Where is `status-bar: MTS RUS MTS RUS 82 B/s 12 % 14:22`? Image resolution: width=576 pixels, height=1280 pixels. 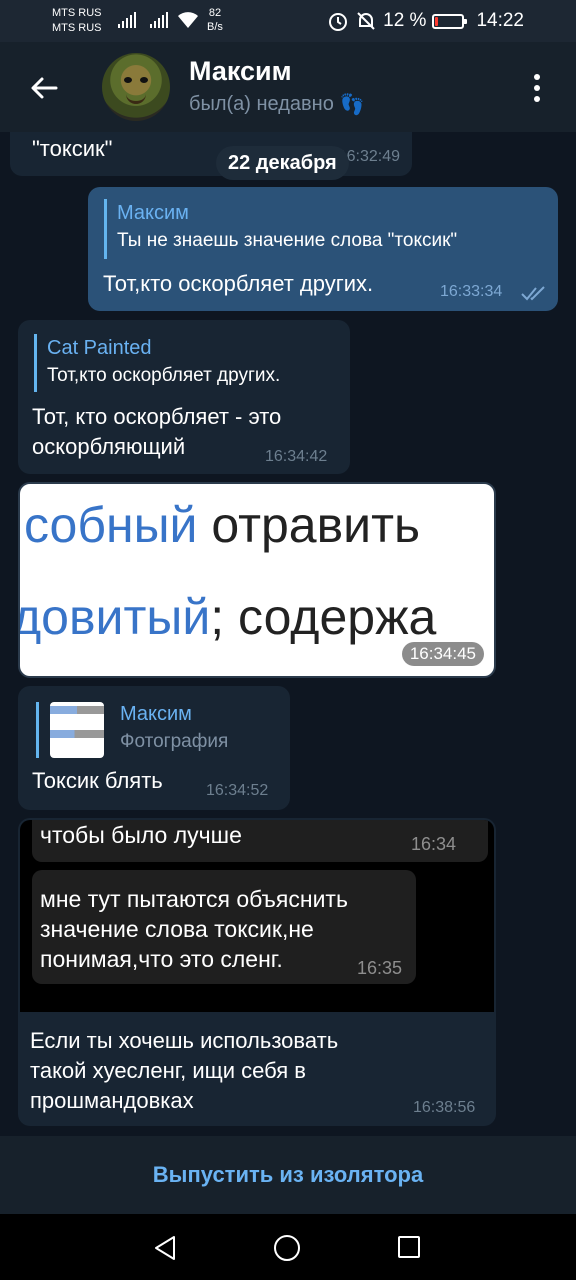
status-bar: MTS RUS MTS RUS 82 B/s 12 % 14:22 is located at coordinates (288, 21).